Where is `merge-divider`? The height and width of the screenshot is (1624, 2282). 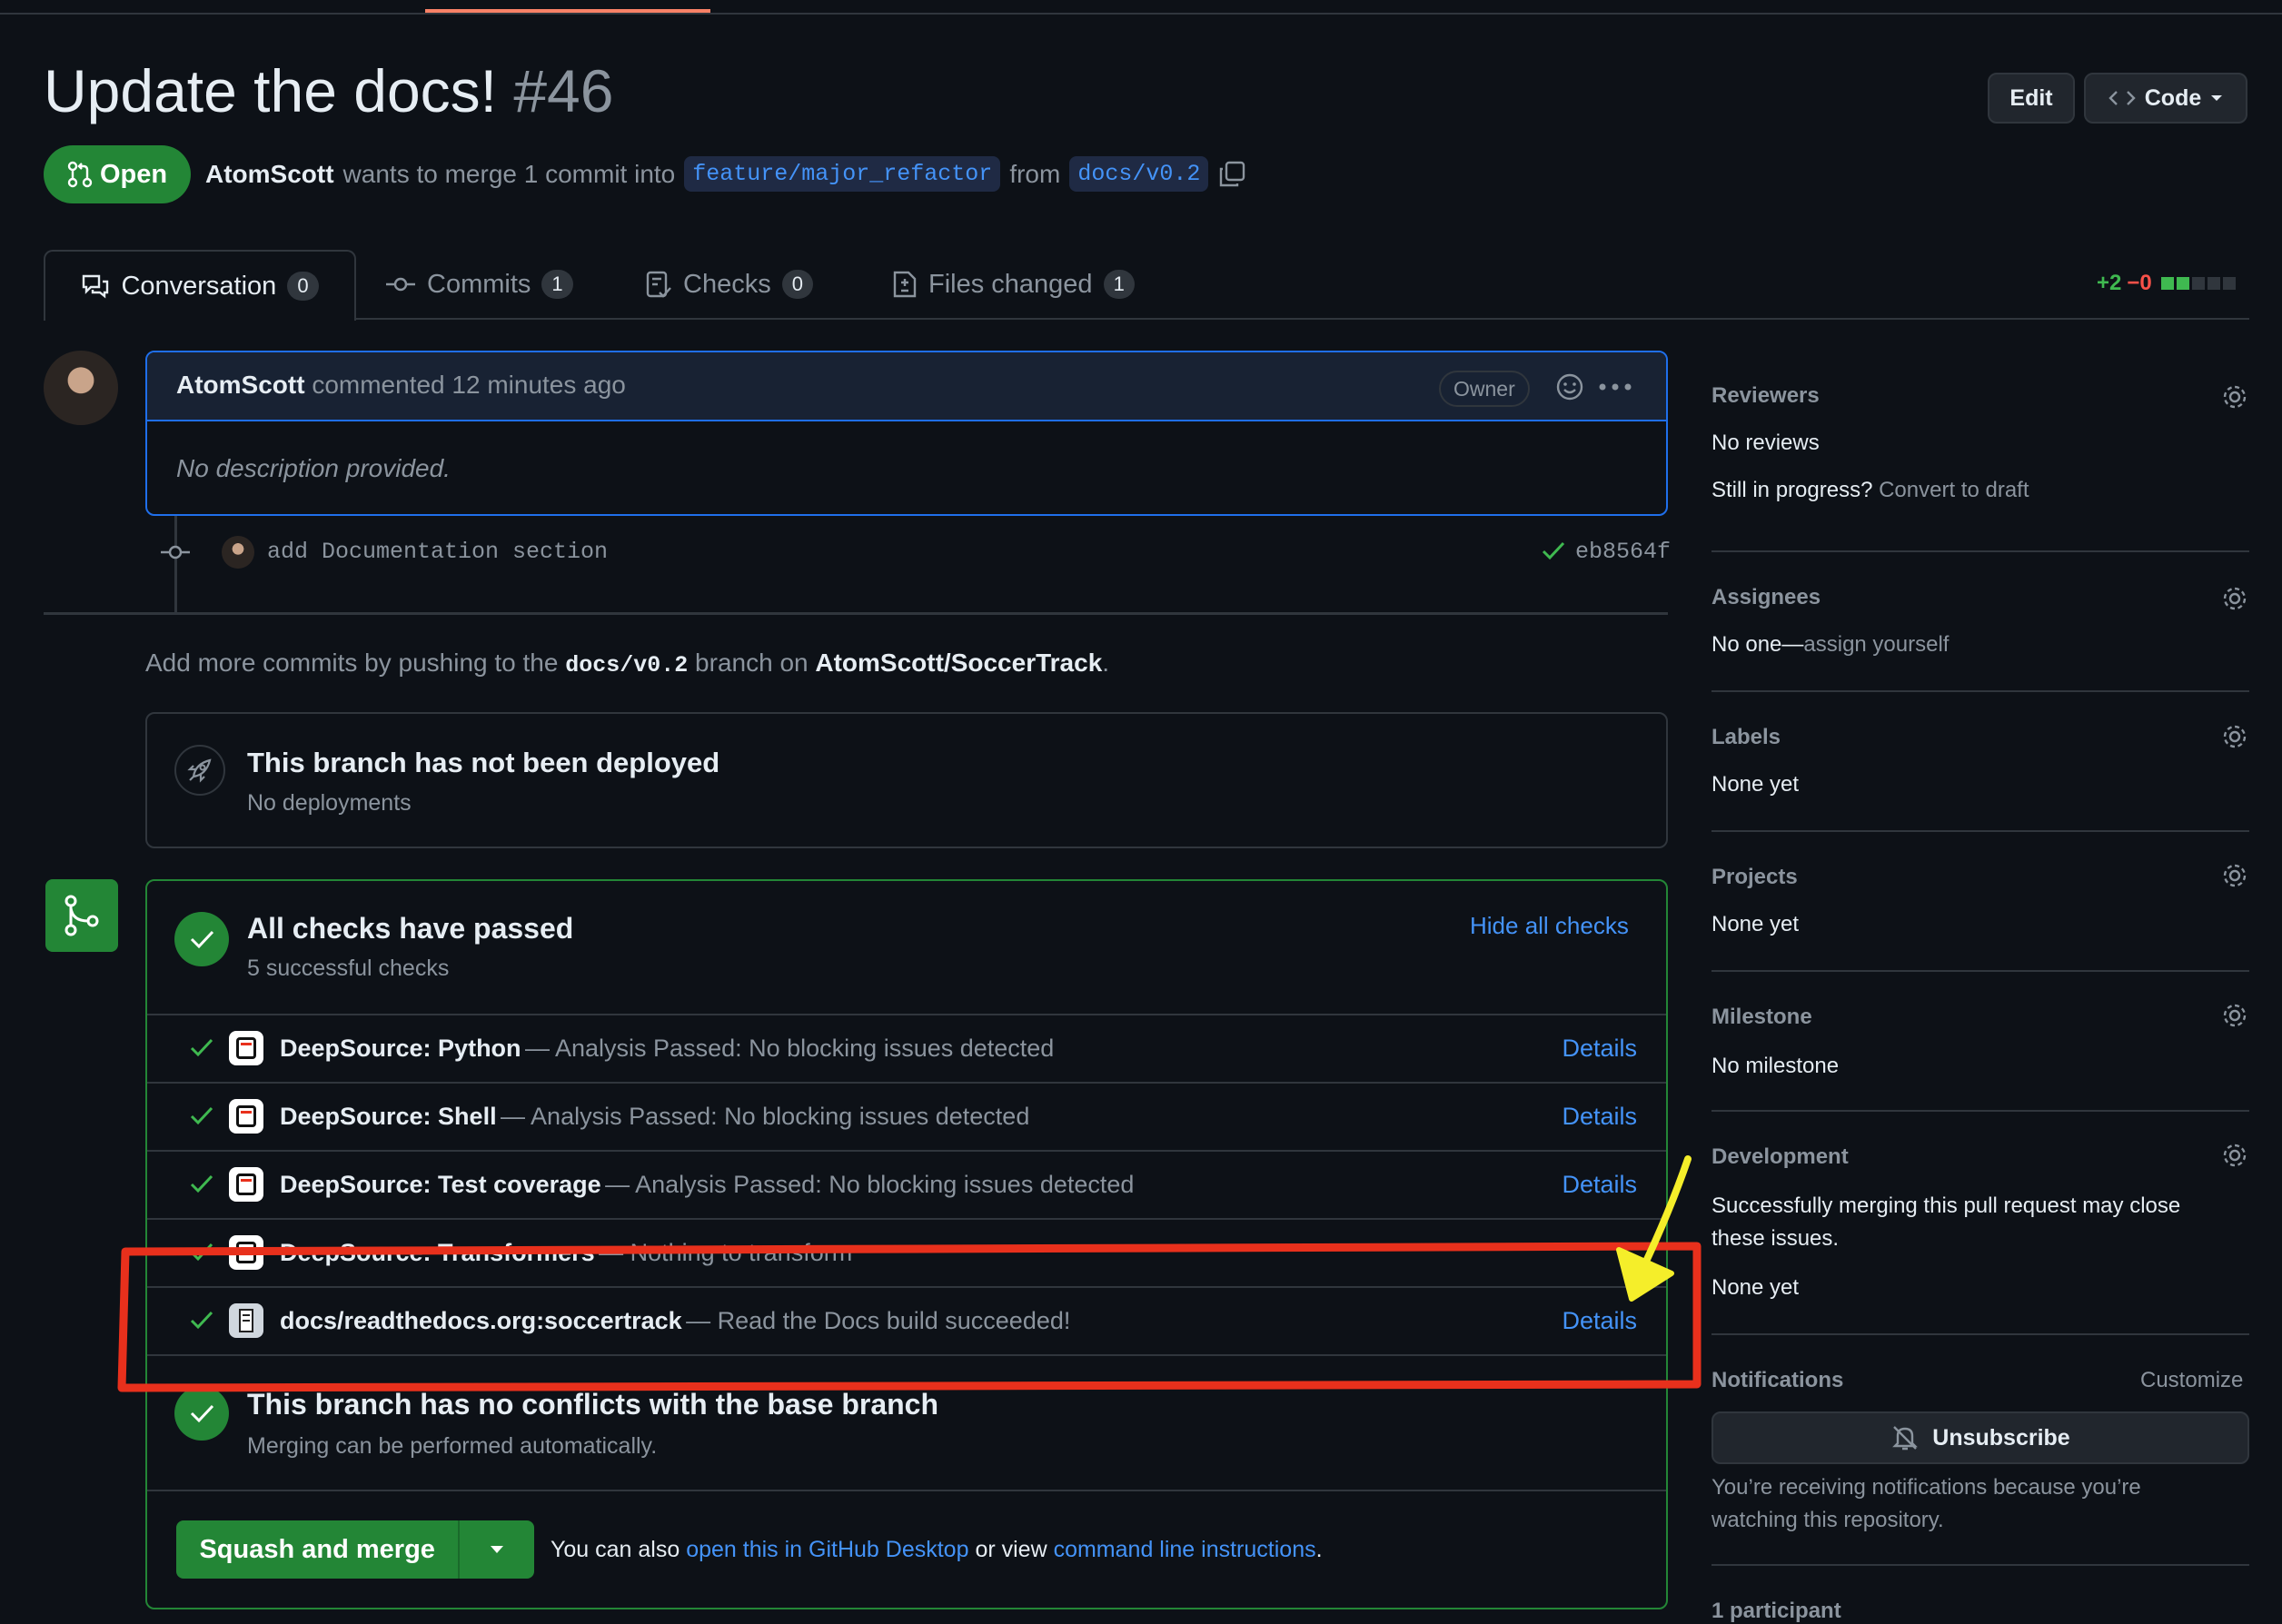
merge-divider is located at coordinates (906, 1490).